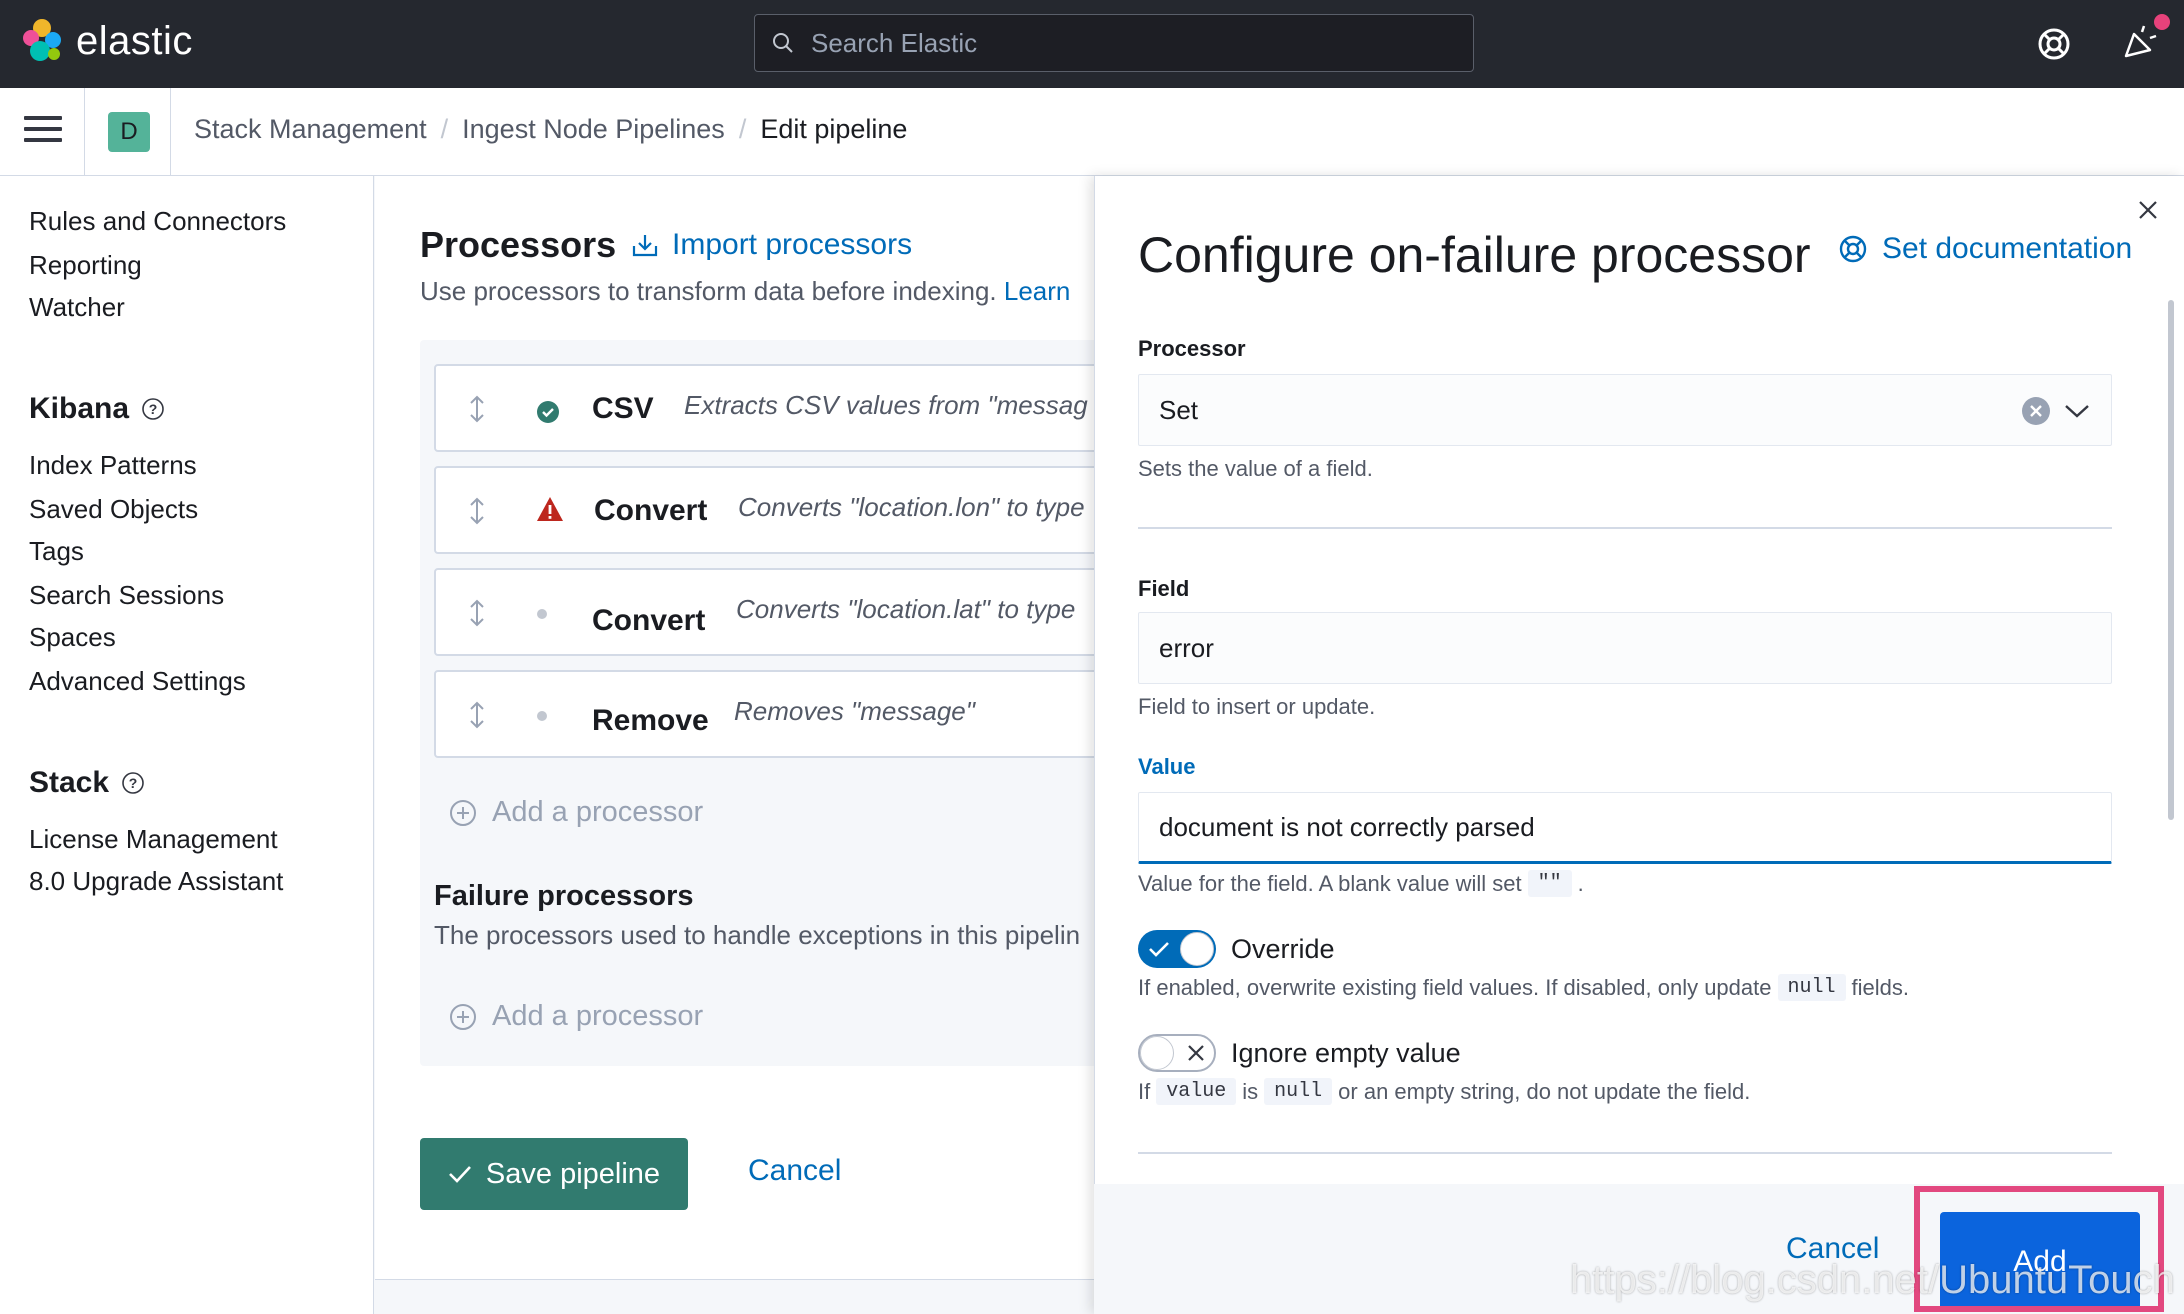  Describe the element at coordinates (1625, 410) in the screenshot. I see `processor-combobox: Set` at that location.